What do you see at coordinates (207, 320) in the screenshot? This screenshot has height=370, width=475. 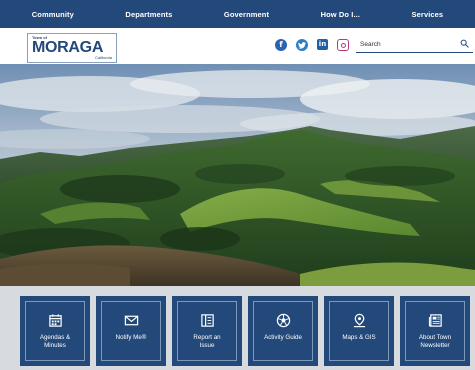 I see `book-icon` at bounding box center [207, 320].